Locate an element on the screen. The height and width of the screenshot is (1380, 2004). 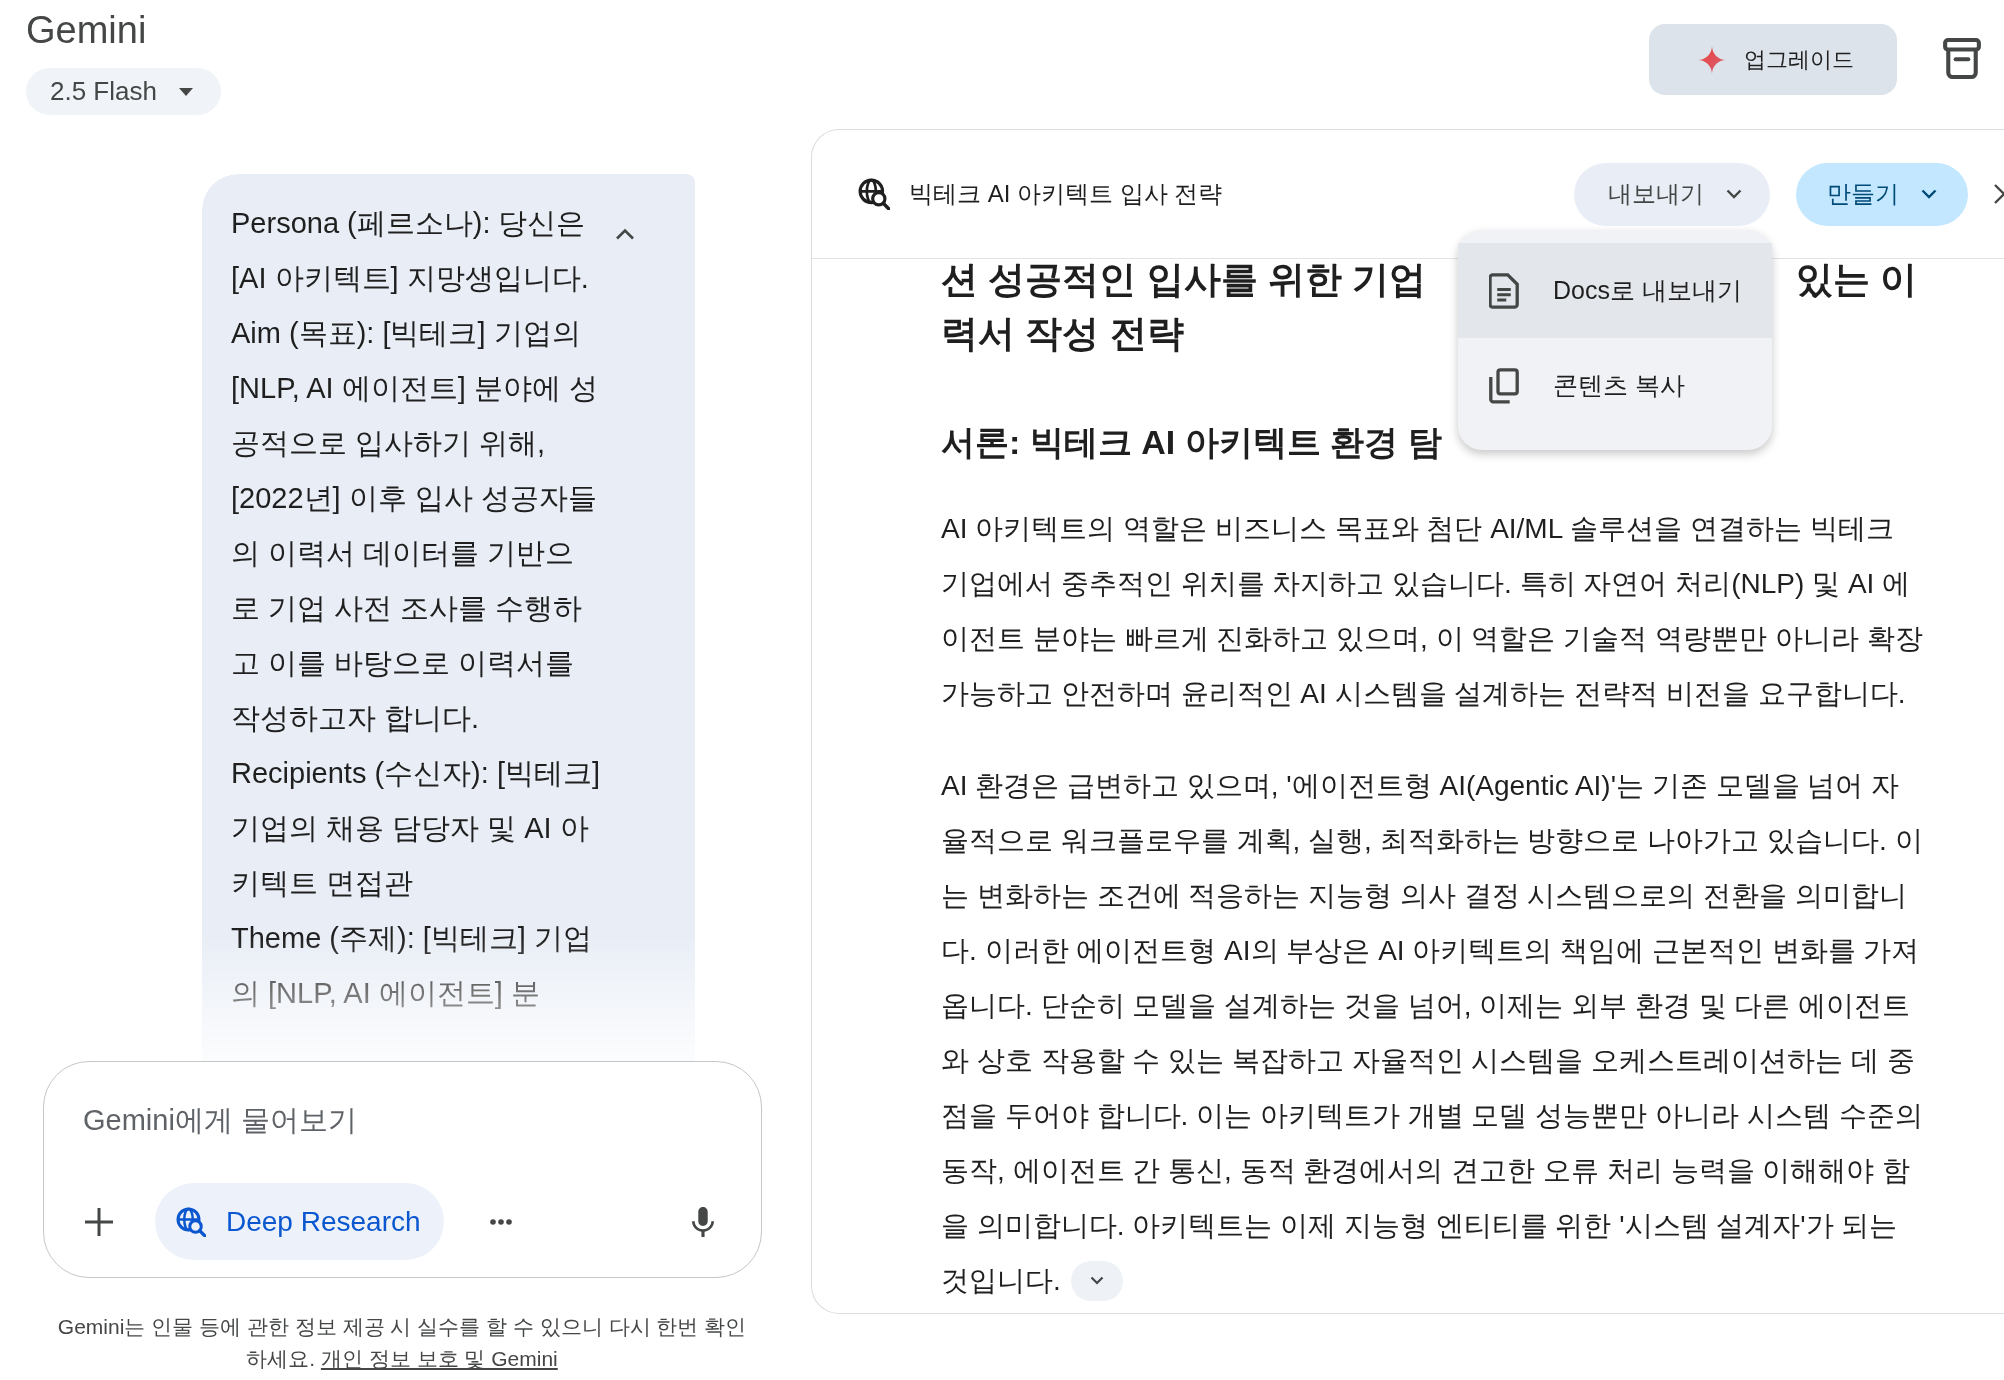
bin-icon is located at coordinates (1962, 58).